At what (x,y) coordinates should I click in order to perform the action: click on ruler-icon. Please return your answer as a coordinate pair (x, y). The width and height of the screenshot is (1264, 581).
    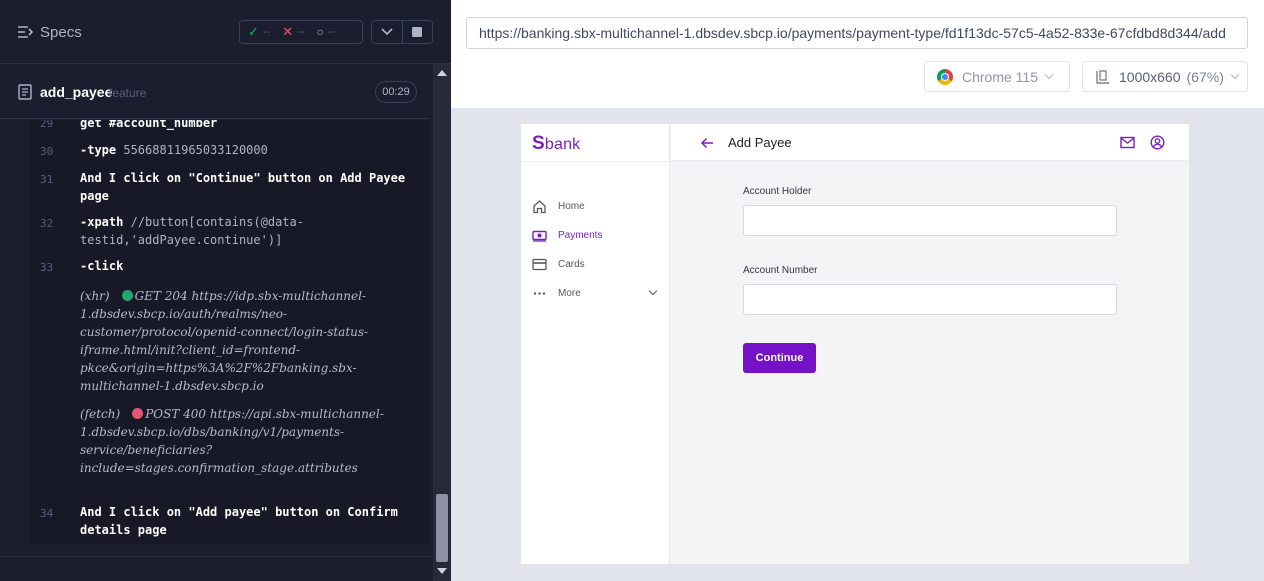
    Looking at the image, I should click on (1102, 76).